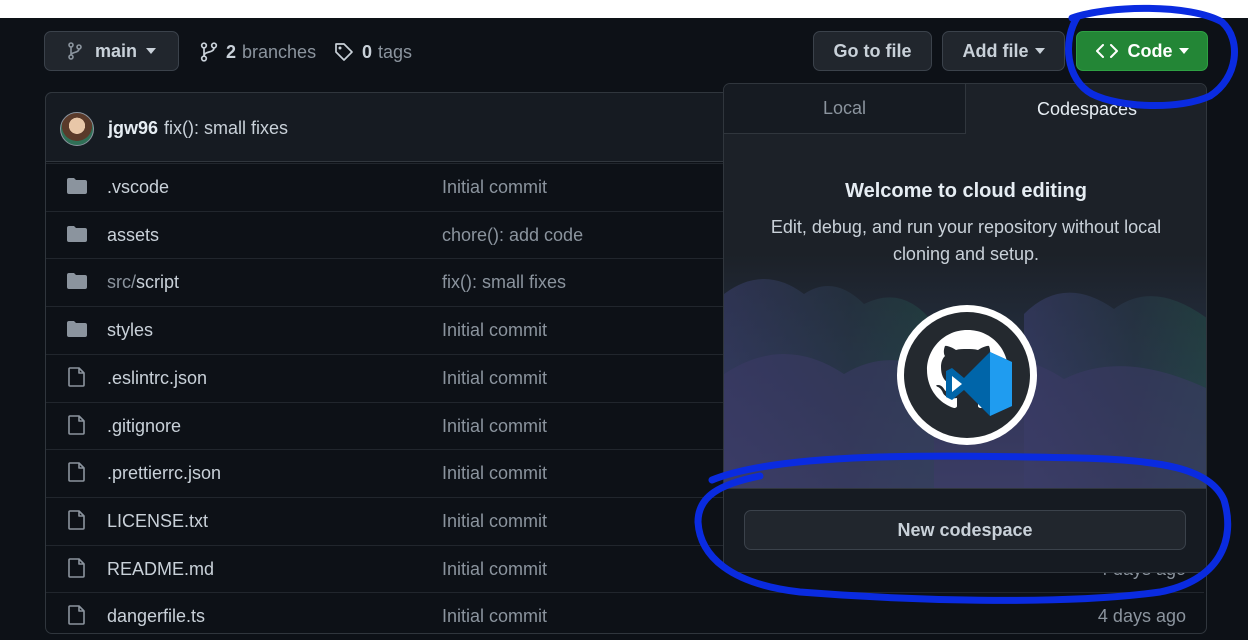 This screenshot has height=640, width=1248. Describe the element at coordinates (367, 51) in the screenshot. I see `tags-count: 0` at that location.